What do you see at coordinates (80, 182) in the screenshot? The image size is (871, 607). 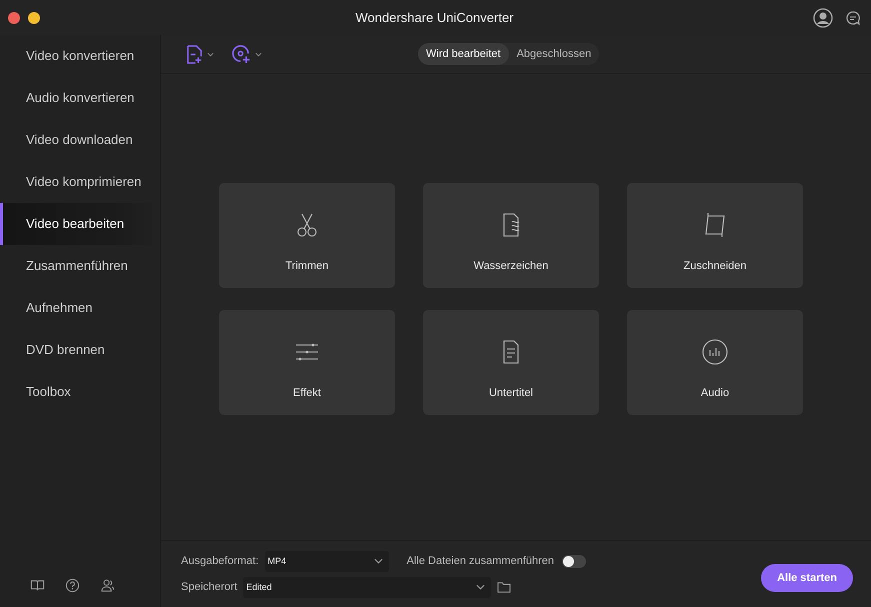 I see `sidebar-item: Video komprimieren` at bounding box center [80, 182].